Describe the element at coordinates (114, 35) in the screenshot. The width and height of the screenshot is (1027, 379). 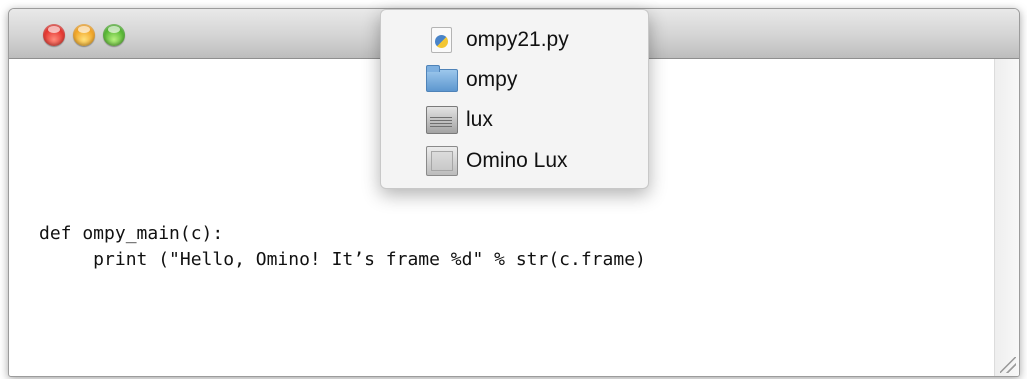
I see `zoom-button` at that location.